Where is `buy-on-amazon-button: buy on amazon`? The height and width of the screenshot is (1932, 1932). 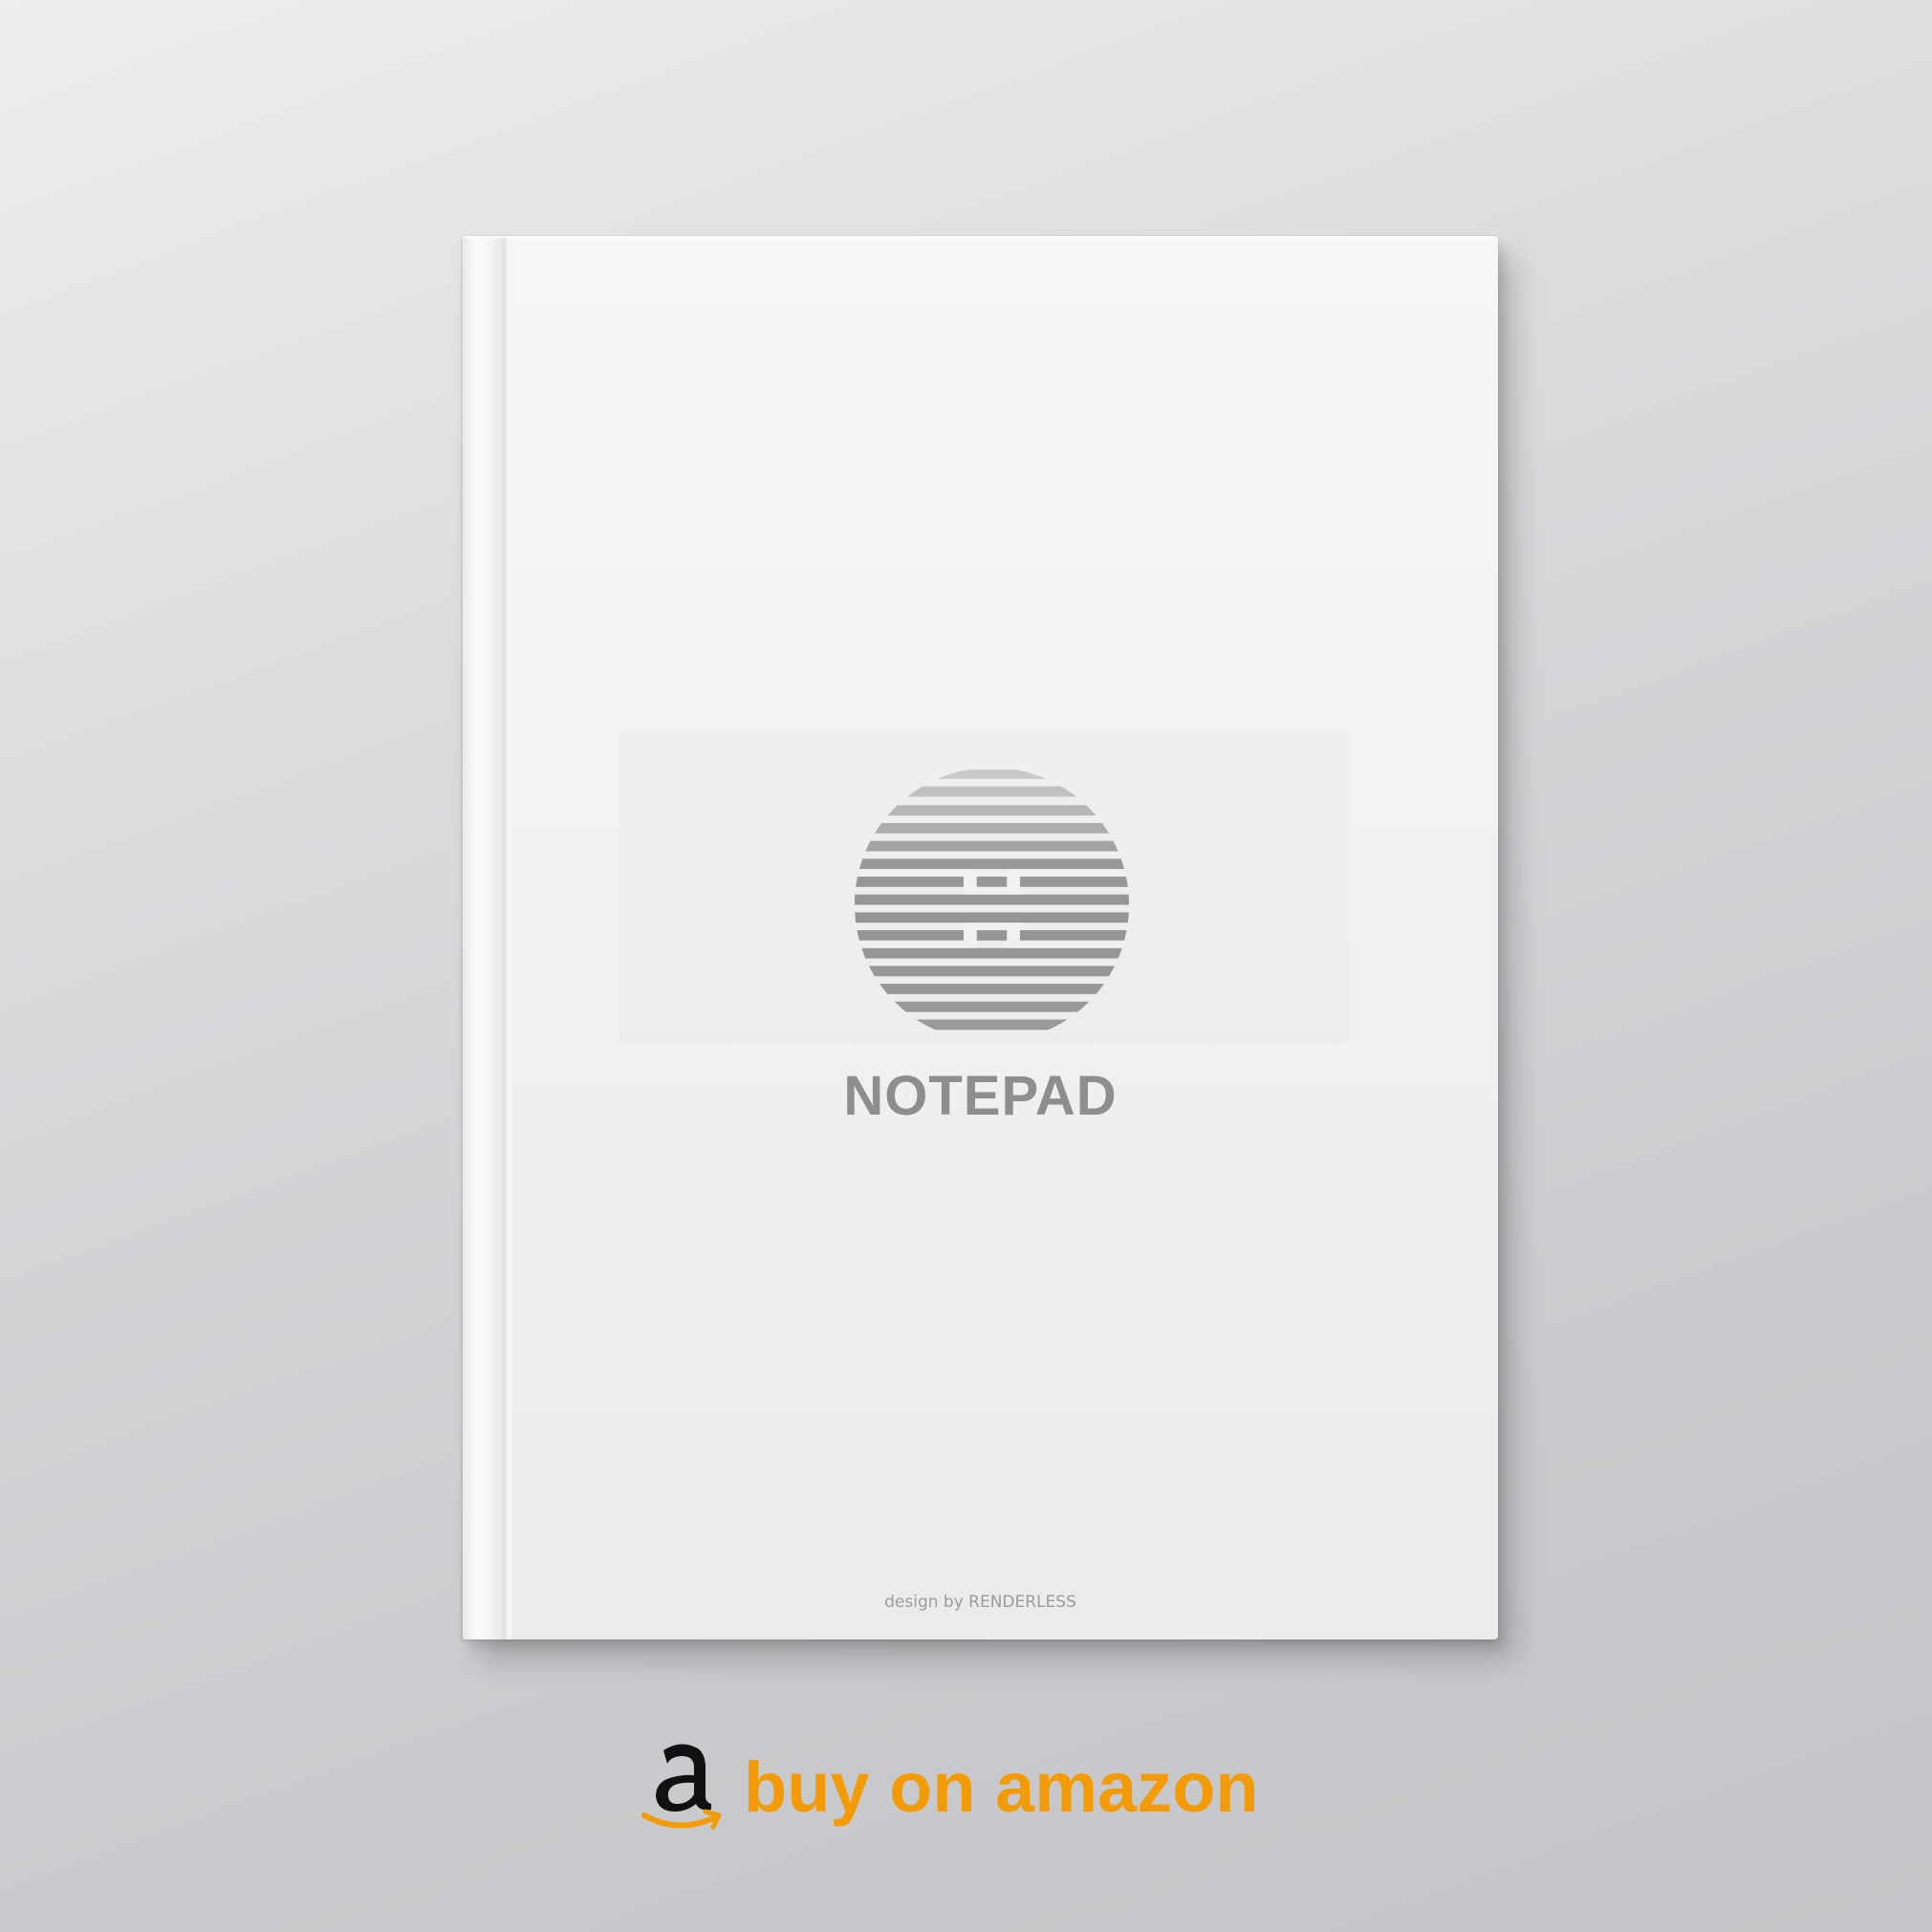
buy-on-amazon-button: buy on amazon is located at coordinates (949, 1788).